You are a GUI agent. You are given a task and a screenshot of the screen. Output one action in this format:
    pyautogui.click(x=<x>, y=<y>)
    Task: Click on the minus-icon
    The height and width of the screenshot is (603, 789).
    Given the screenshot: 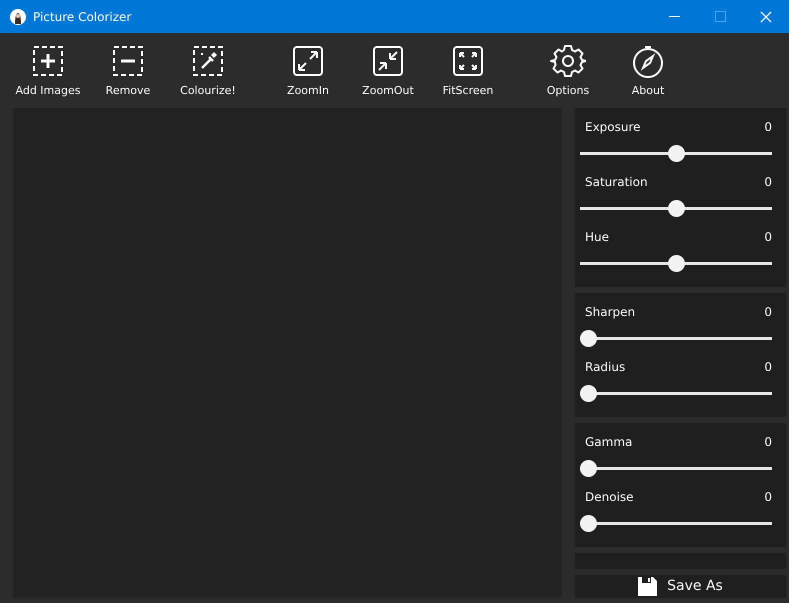 What is the action you would take?
    pyautogui.click(x=128, y=61)
    